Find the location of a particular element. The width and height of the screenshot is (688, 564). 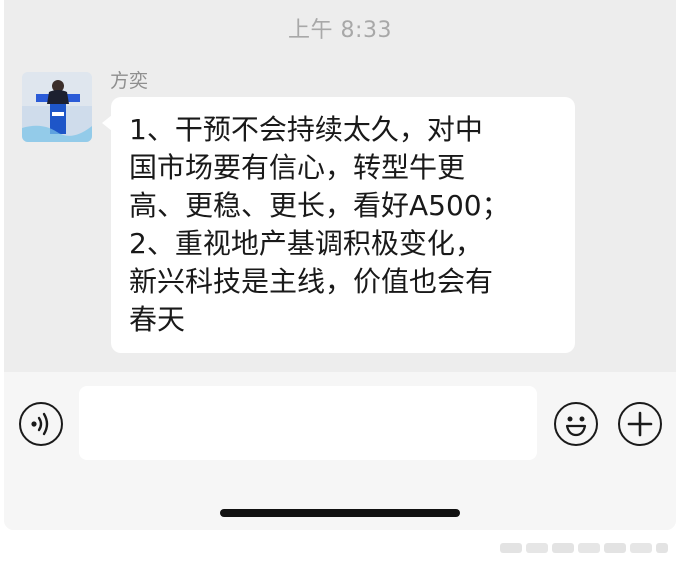

emoji-button is located at coordinates (576, 424).